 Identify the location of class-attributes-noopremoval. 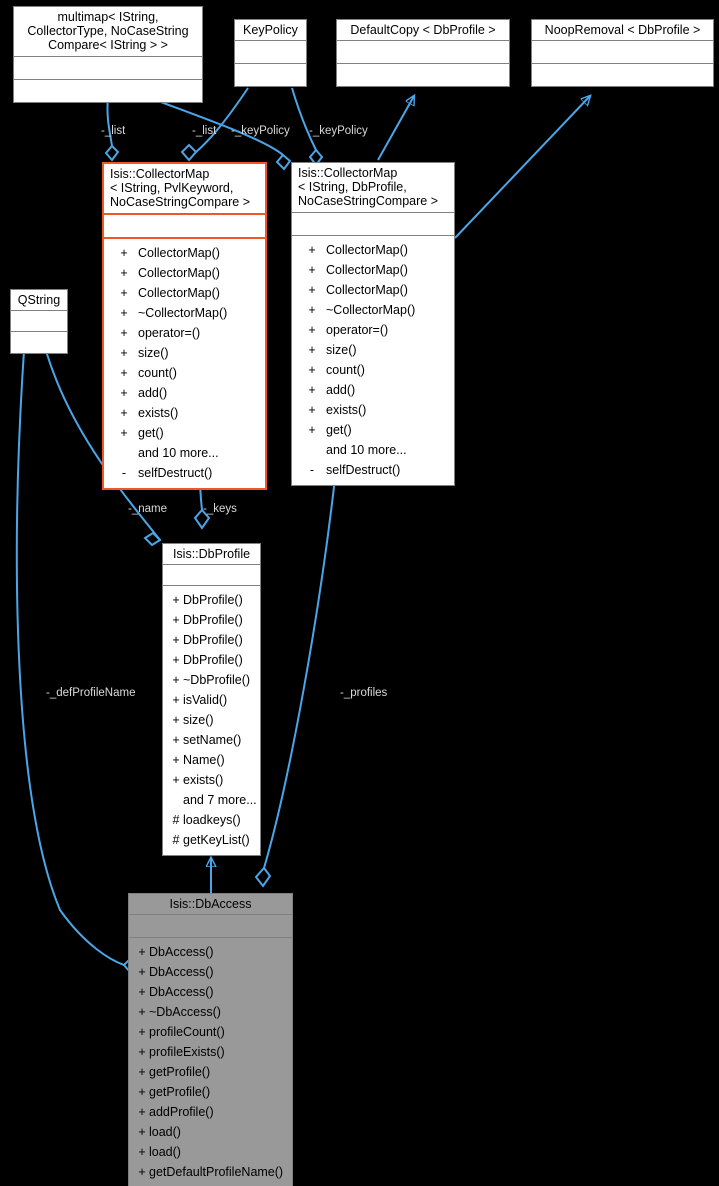
(622, 52).